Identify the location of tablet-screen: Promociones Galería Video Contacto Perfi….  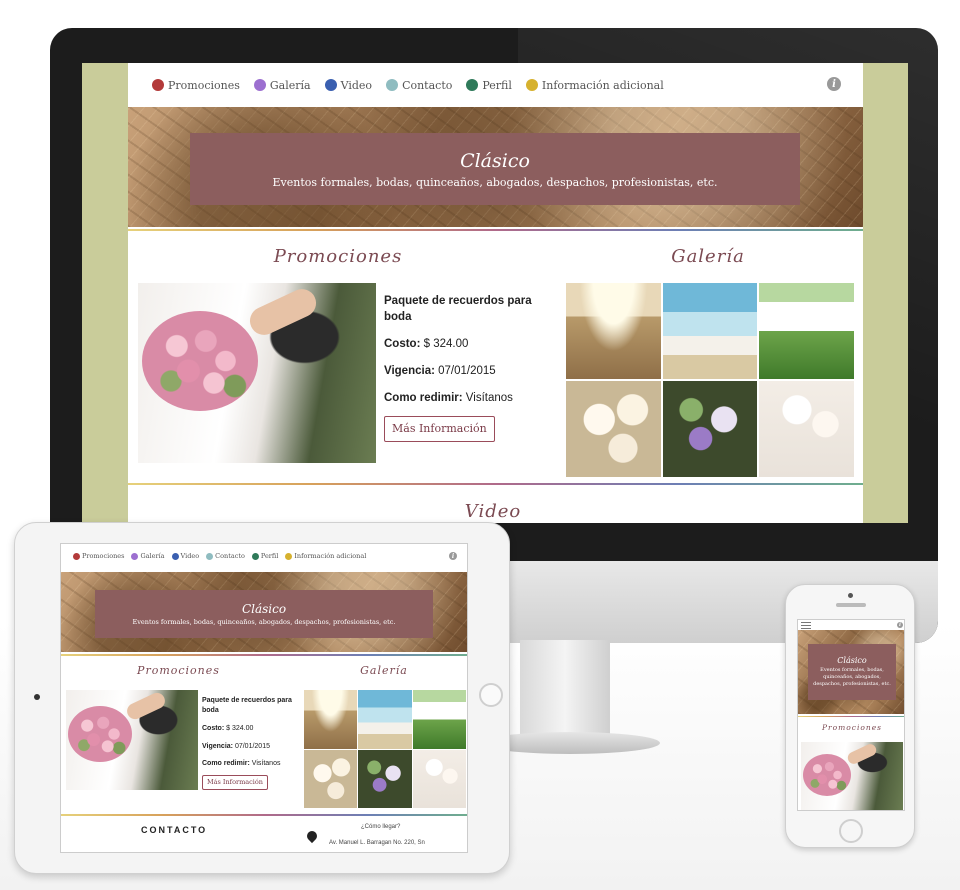
(264, 698).